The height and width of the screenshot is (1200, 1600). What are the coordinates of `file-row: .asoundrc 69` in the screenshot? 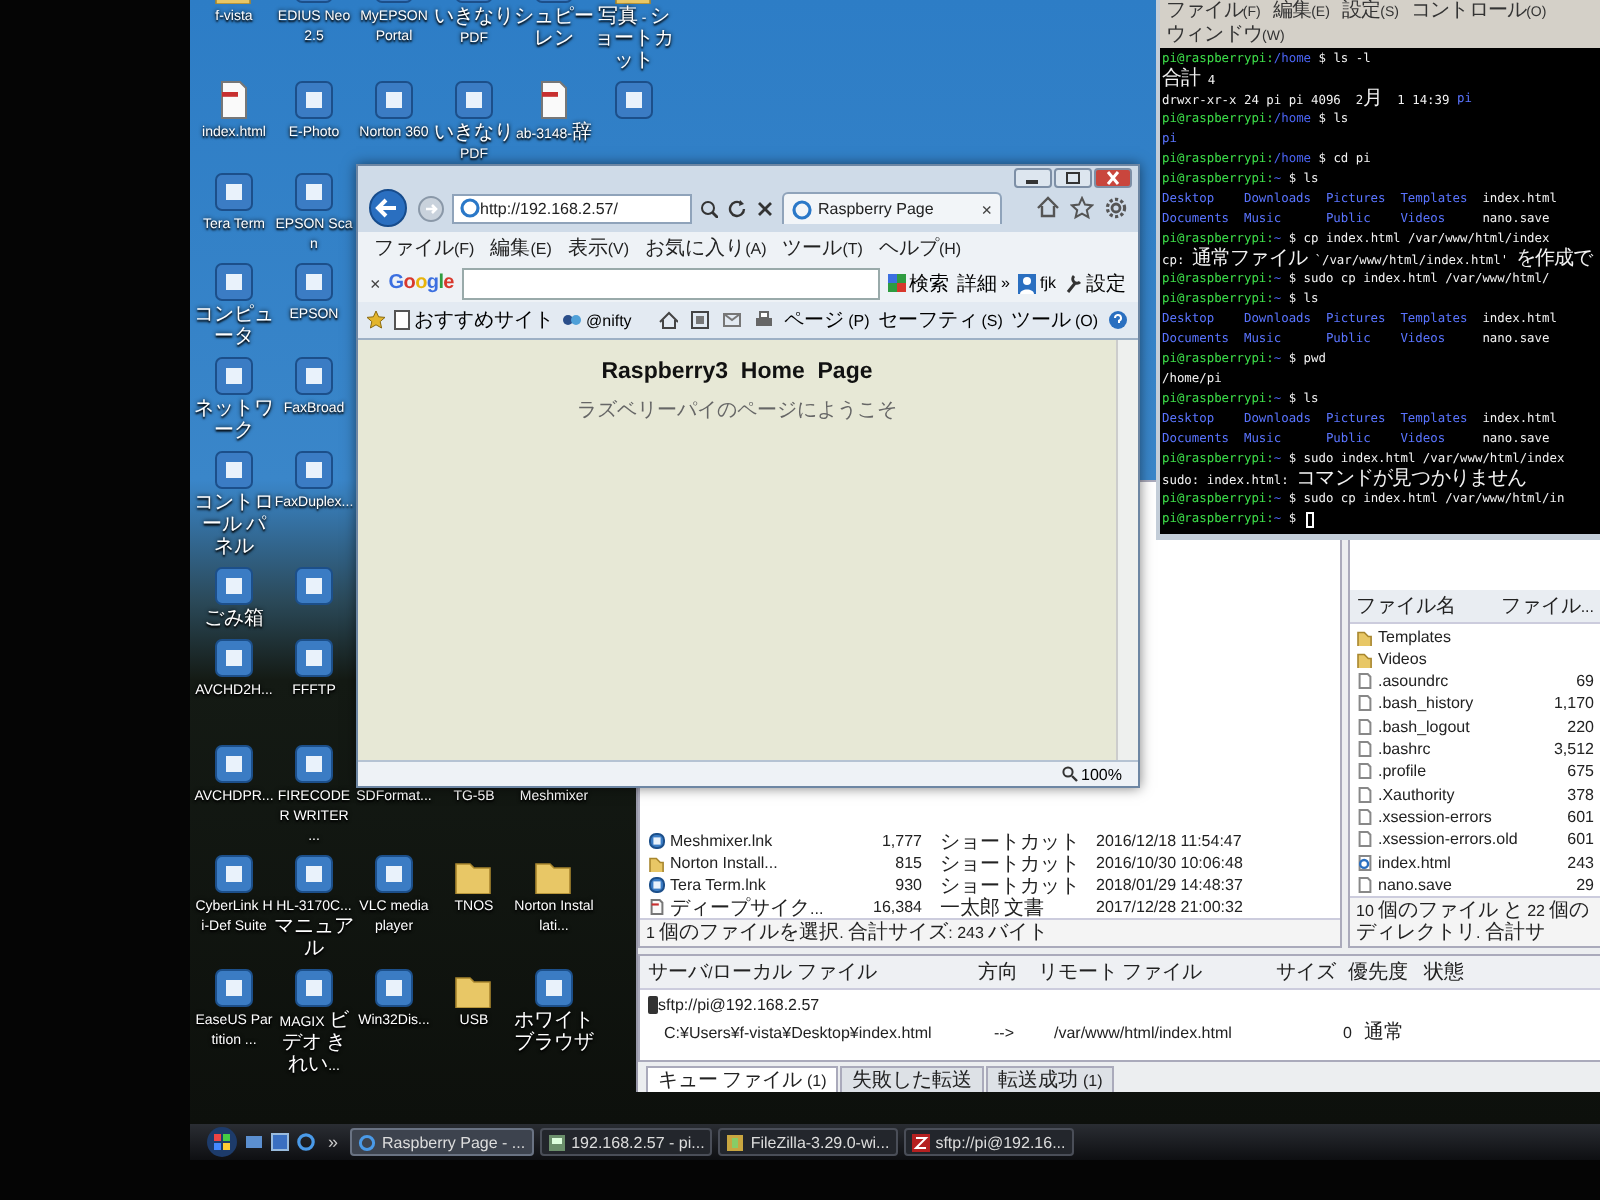 It's located at (1475, 681).